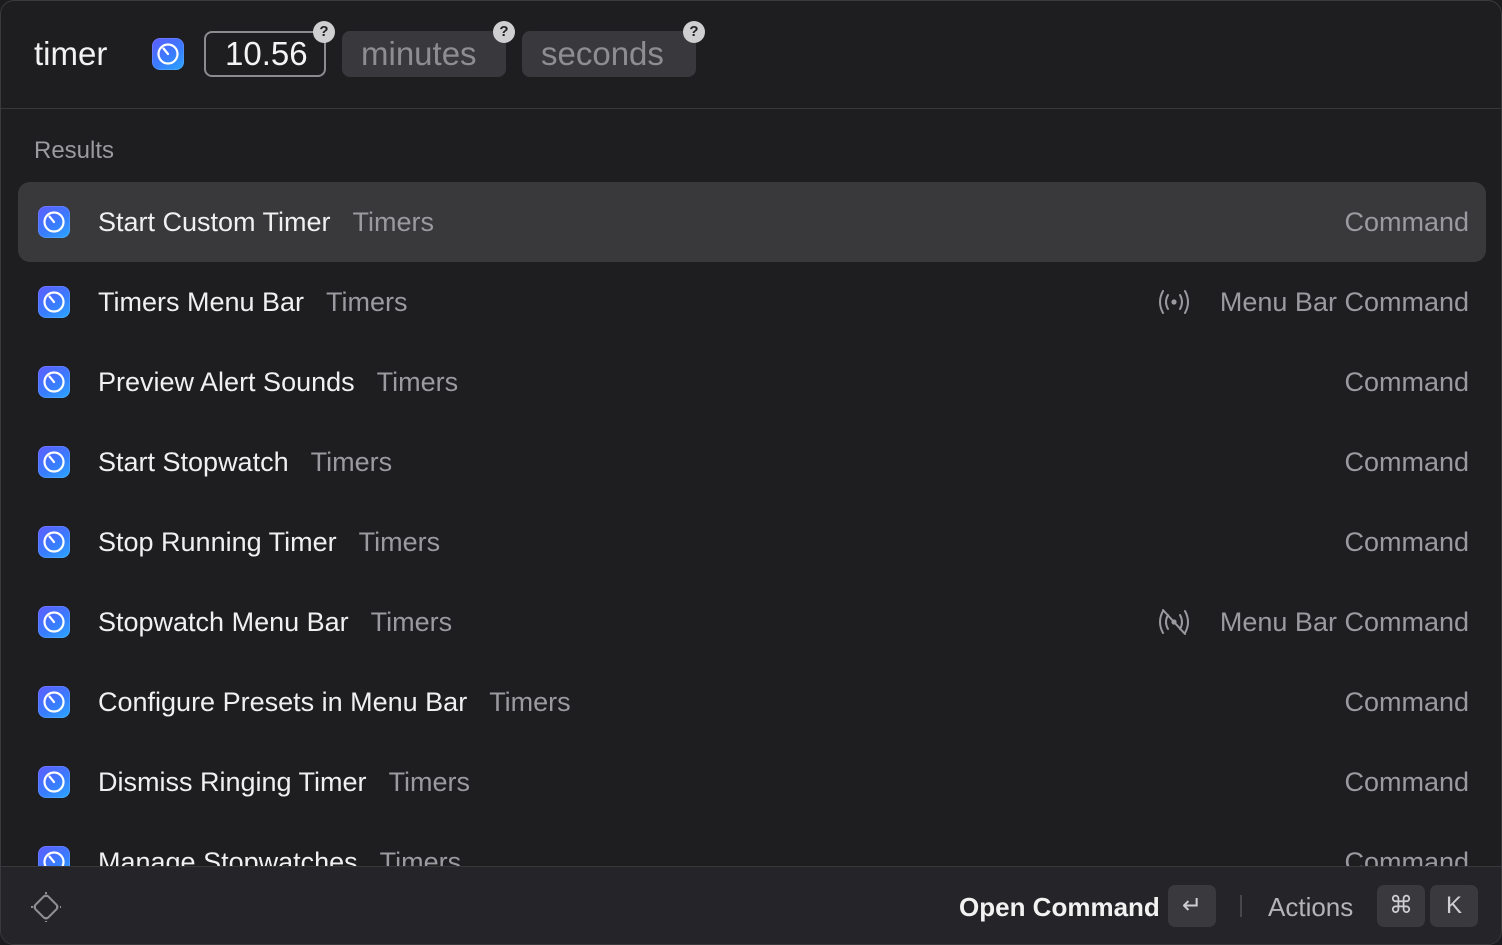 The width and height of the screenshot is (1502, 945). Describe the element at coordinates (1174, 622) in the screenshot. I see `broadcast-off-icon` at that location.